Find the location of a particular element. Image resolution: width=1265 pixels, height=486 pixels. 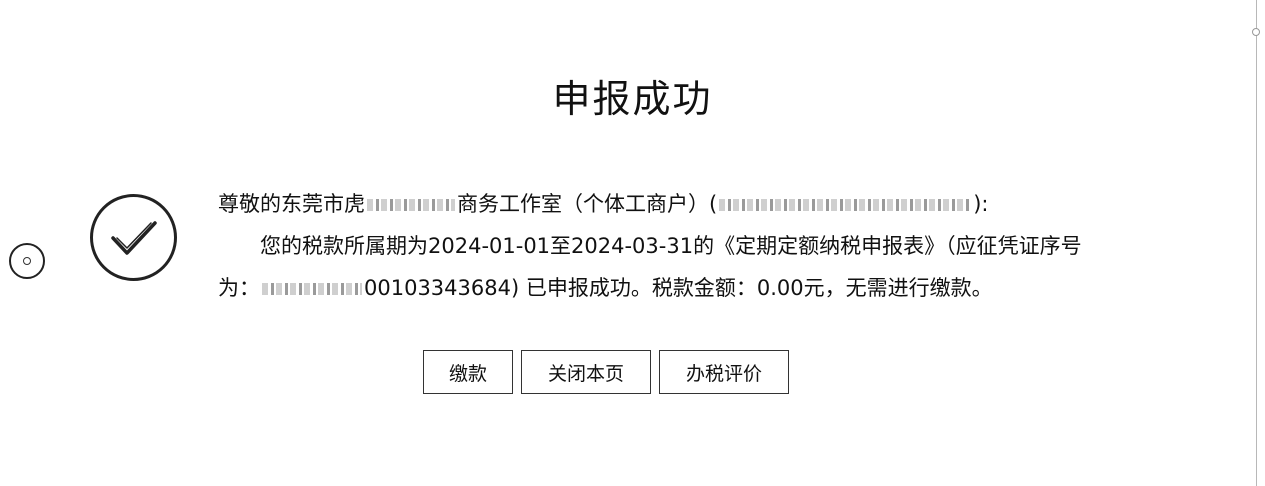

message-line-1-end: ): is located at coordinates (981, 204).